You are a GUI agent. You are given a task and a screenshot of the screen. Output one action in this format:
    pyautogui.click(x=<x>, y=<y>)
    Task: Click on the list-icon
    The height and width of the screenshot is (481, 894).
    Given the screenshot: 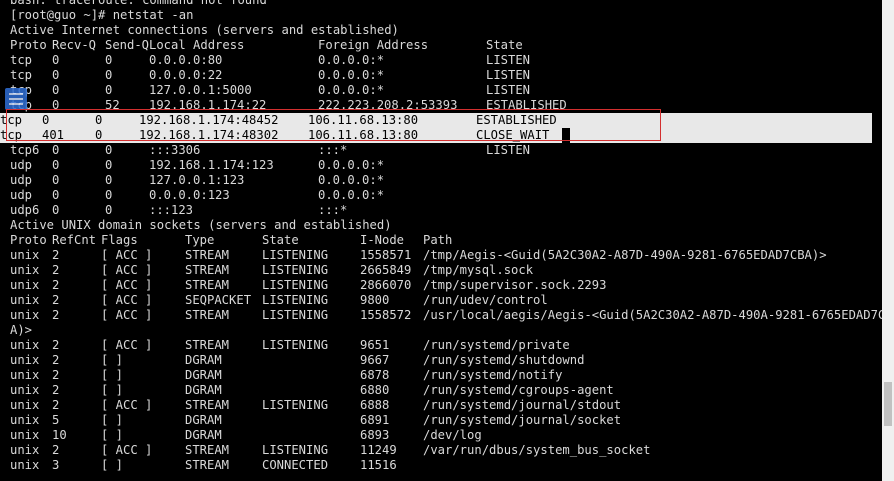 What is the action you would take?
    pyautogui.click(x=16, y=99)
    